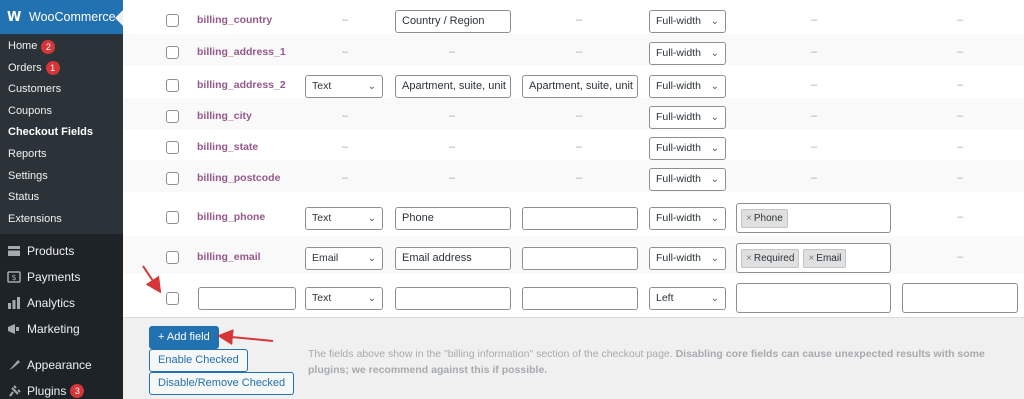 Image resolution: width=1024 pixels, height=399 pixels. Describe the element at coordinates (453, 258) in the screenshot. I see `field-label-input: Email address` at that location.